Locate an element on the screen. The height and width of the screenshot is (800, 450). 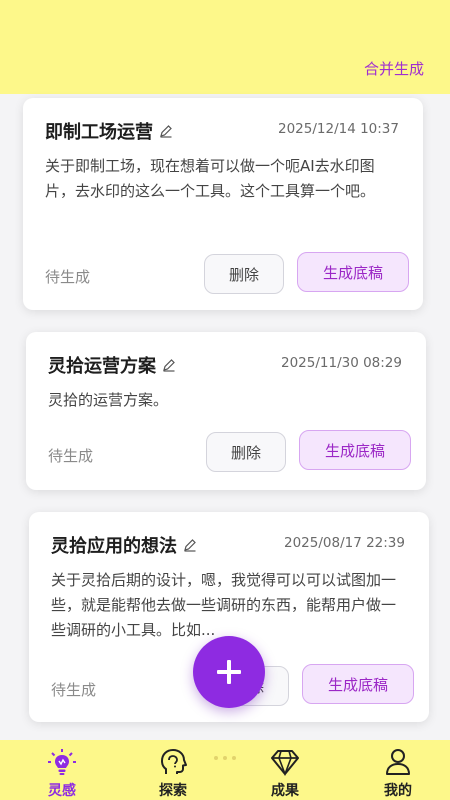
card-title-row: 即制工场运营 is located at coordinates (109, 131).